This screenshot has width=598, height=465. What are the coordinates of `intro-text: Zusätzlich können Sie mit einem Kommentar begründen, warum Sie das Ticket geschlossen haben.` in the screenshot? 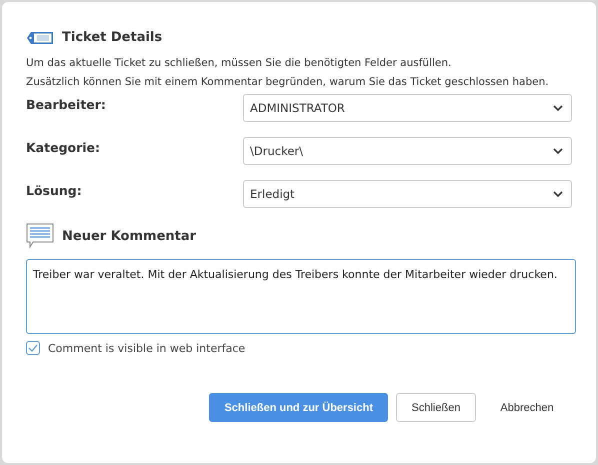 It's located at (288, 82).